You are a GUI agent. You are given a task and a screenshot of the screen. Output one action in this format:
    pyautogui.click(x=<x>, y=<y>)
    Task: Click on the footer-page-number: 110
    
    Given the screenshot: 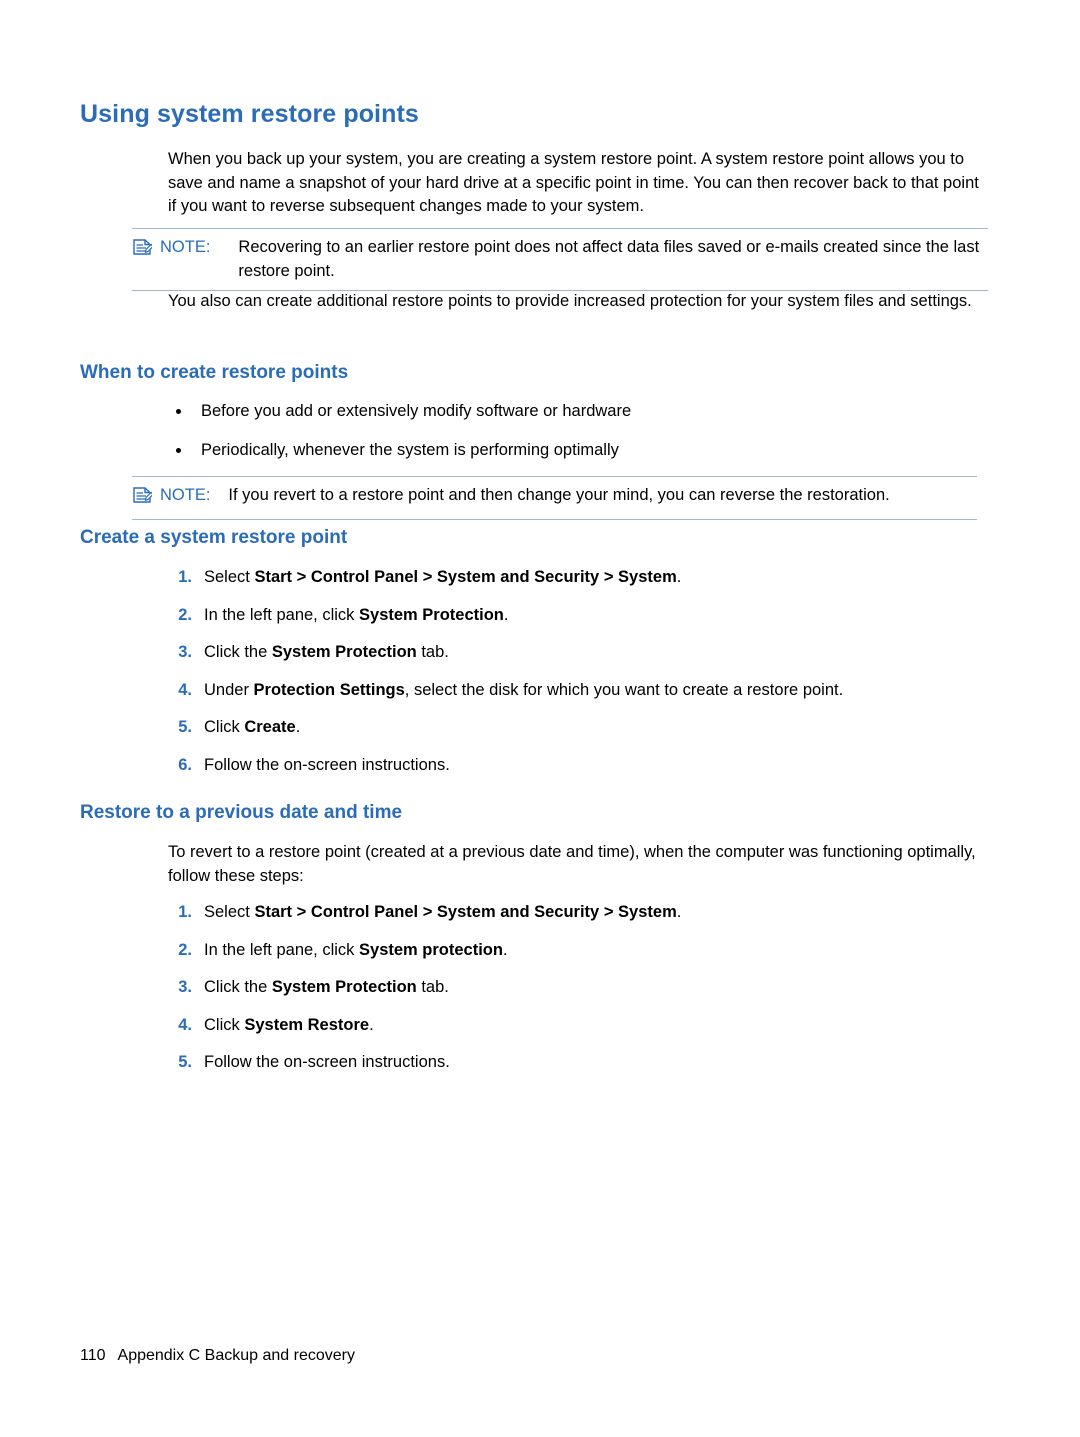 What is the action you would take?
    pyautogui.click(x=93, y=1355)
    